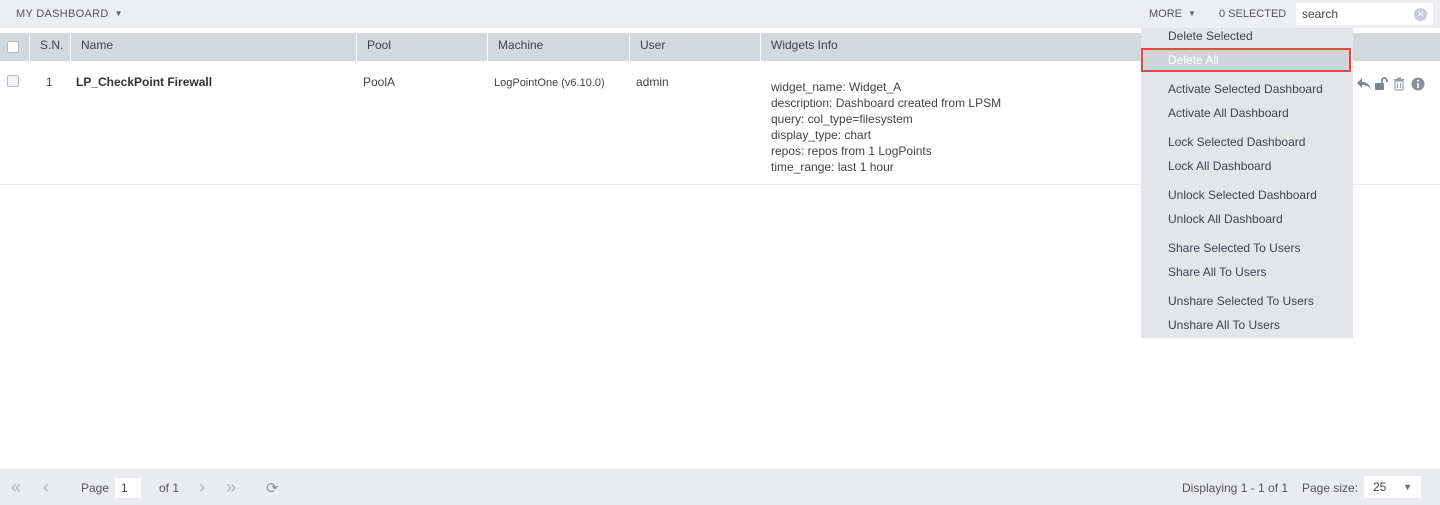 The width and height of the screenshot is (1440, 505). What do you see at coordinates (1247, 275) in the screenshot?
I see `menu-item-share-all: Share All To Users` at bounding box center [1247, 275].